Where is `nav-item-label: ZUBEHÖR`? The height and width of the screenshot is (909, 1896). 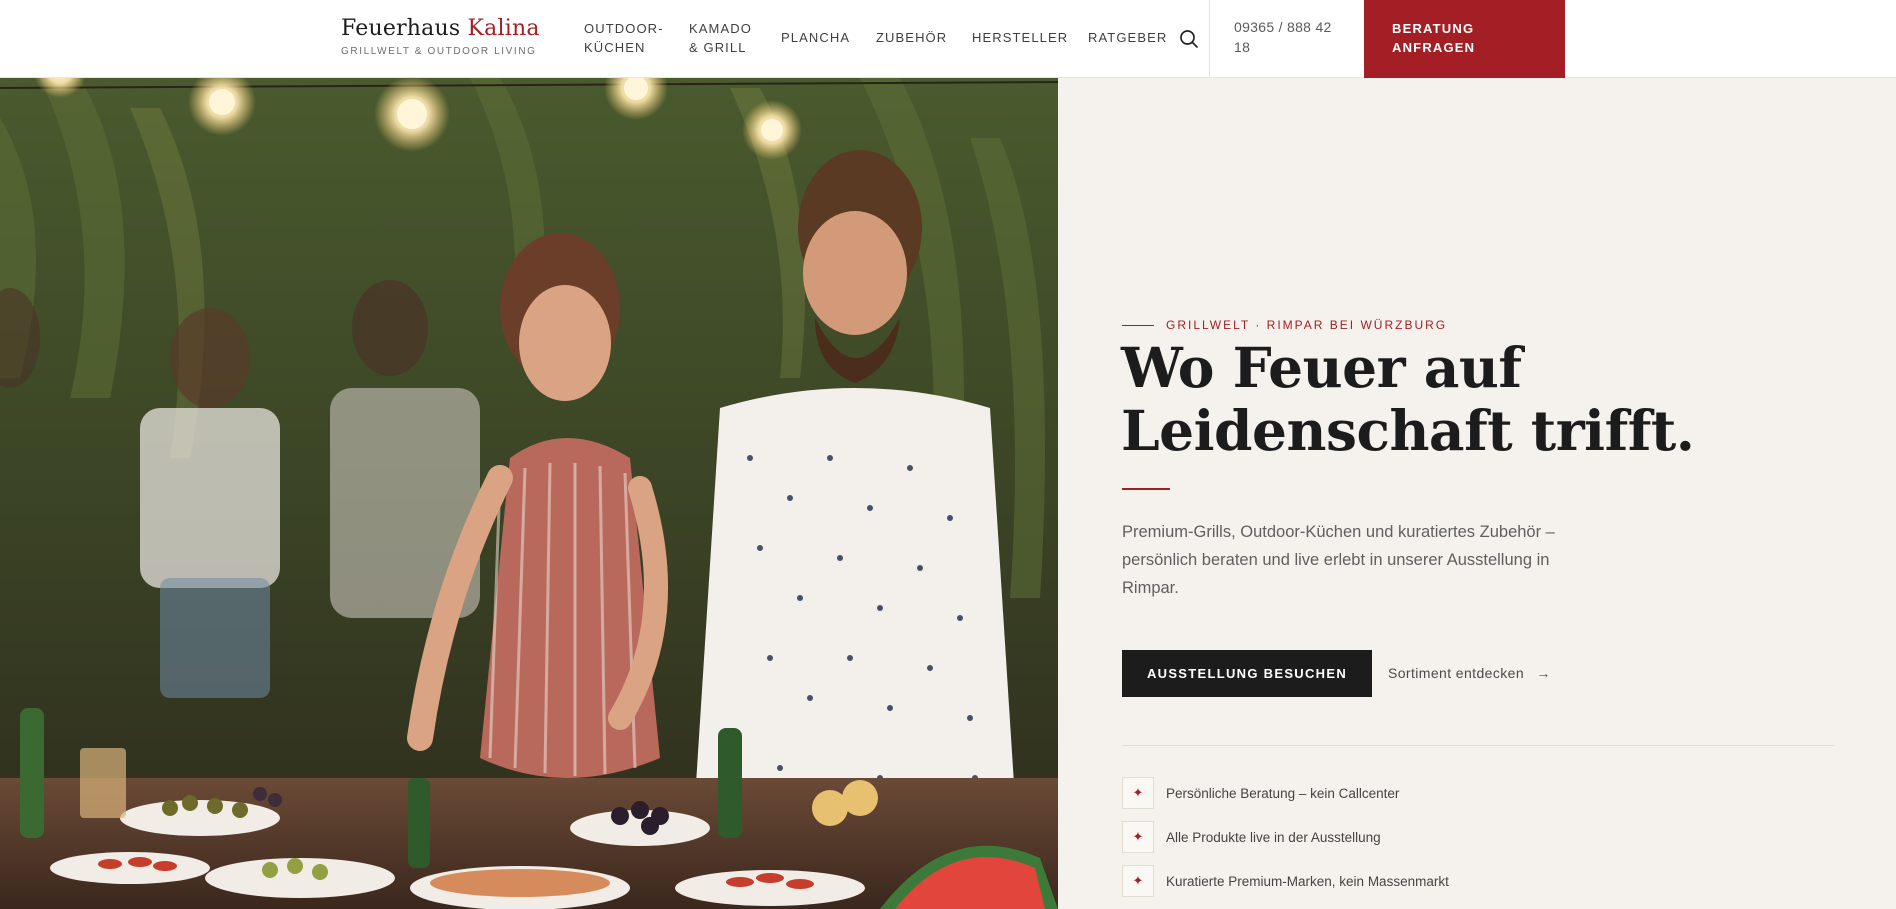
nav-item-label: ZUBEHÖR is located at coordinates (912, 37).